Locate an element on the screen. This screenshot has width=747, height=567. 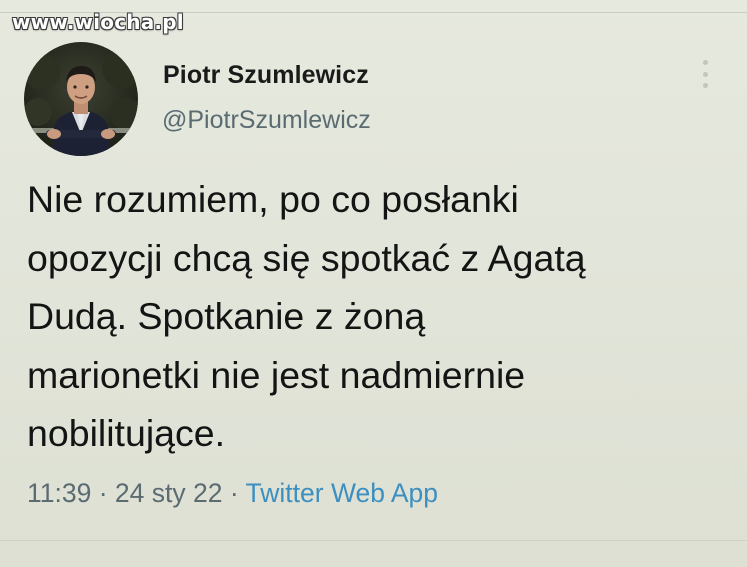
watermark-logo: www.wiocha.pl is located at coordinates (98, 22).